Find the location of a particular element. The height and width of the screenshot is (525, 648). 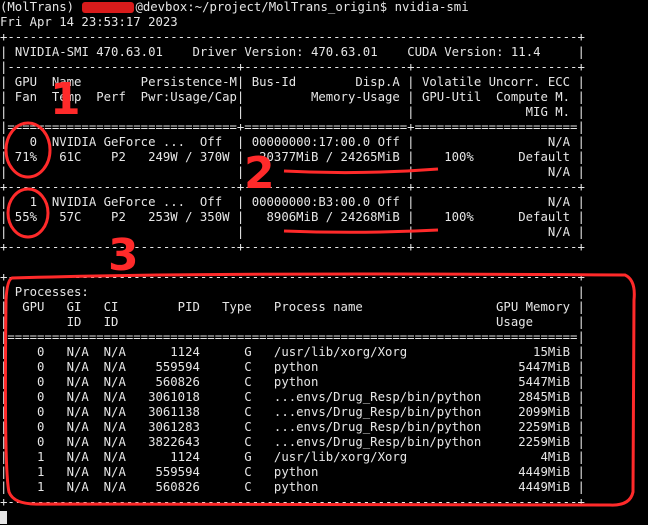

annotation-number-3: 3 is located at coordinates (123, 255).